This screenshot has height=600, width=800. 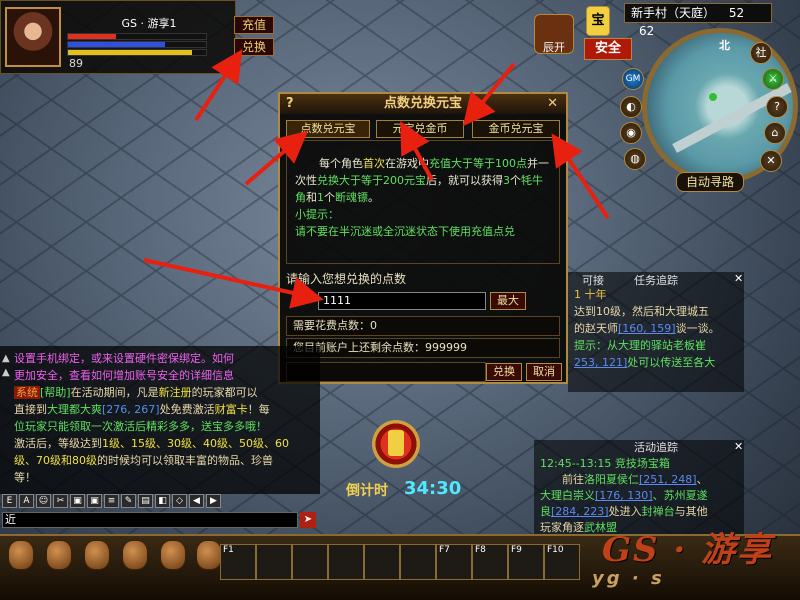 What do you see at coordinates (405, 231) in the screenshot?
I see `tip-text: 请不要在半沉迷或全沉迷状态下使用充值点兑` at bounding box center [405, 231].